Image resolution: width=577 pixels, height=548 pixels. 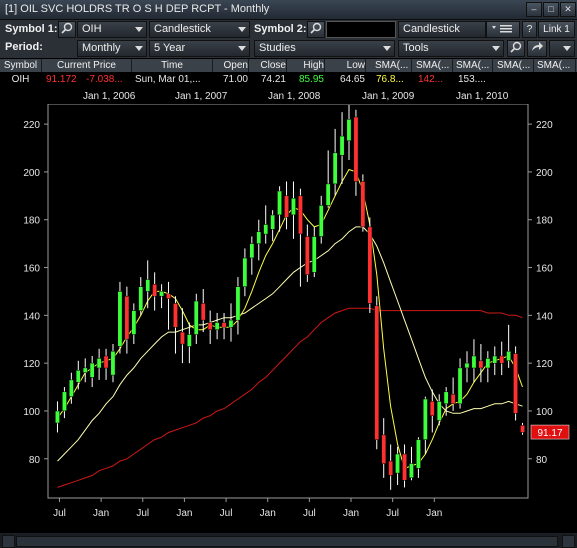 I want to click on y-tick-label-right: 180, so click(x=544, y=221).